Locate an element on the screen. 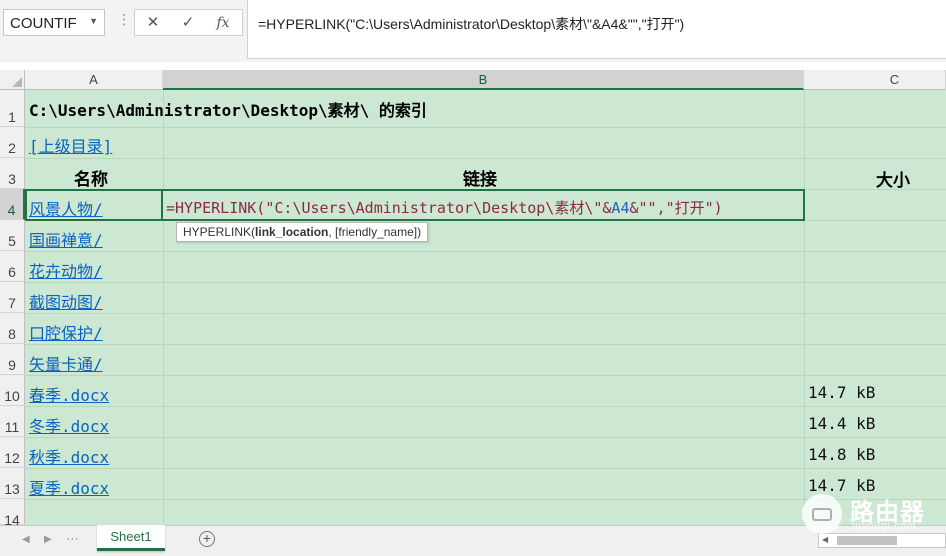 This screenshot has height=556, width=946. chevron-down-icon: ▼ is located at coordinates (93, 21).